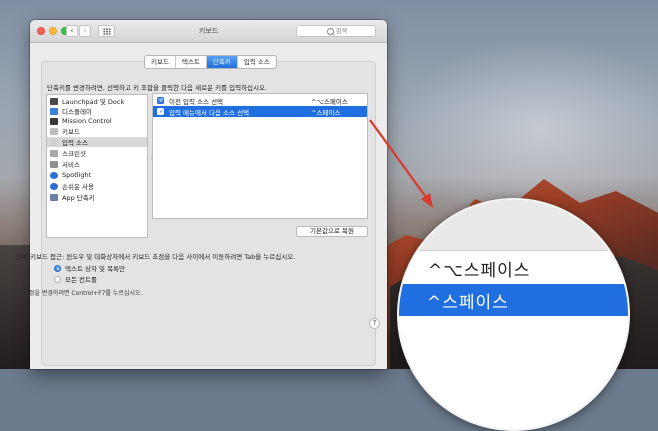  Describe the element at coordinates (513, 300) in the screenshot. I see `magnified-row-next-selected: ^스페이스` at that location.